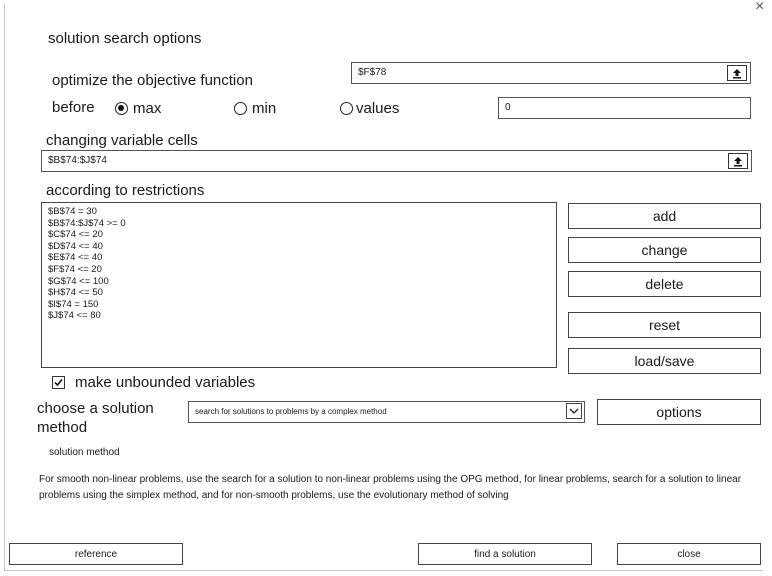 The width and height of the screenshot is (772, 576). Describe the element at coordinates (664, 361) in the screenshot. I see `load-save-button: load/save` at that location.